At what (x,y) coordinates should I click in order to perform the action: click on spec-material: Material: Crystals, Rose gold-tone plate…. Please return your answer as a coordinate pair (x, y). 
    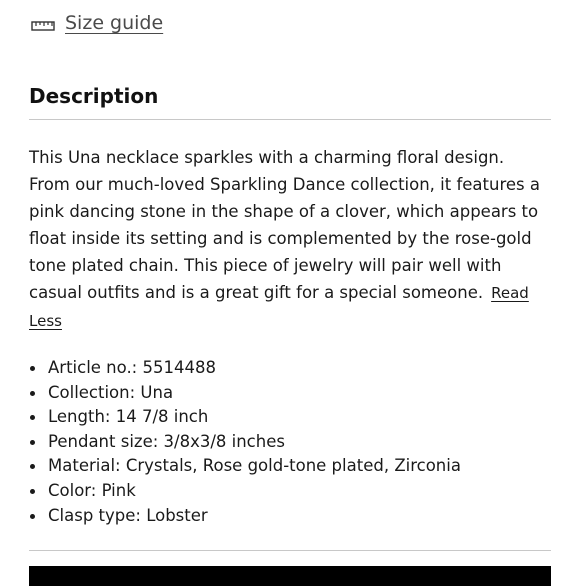
    Looking at the image, I should click on (245, 466).